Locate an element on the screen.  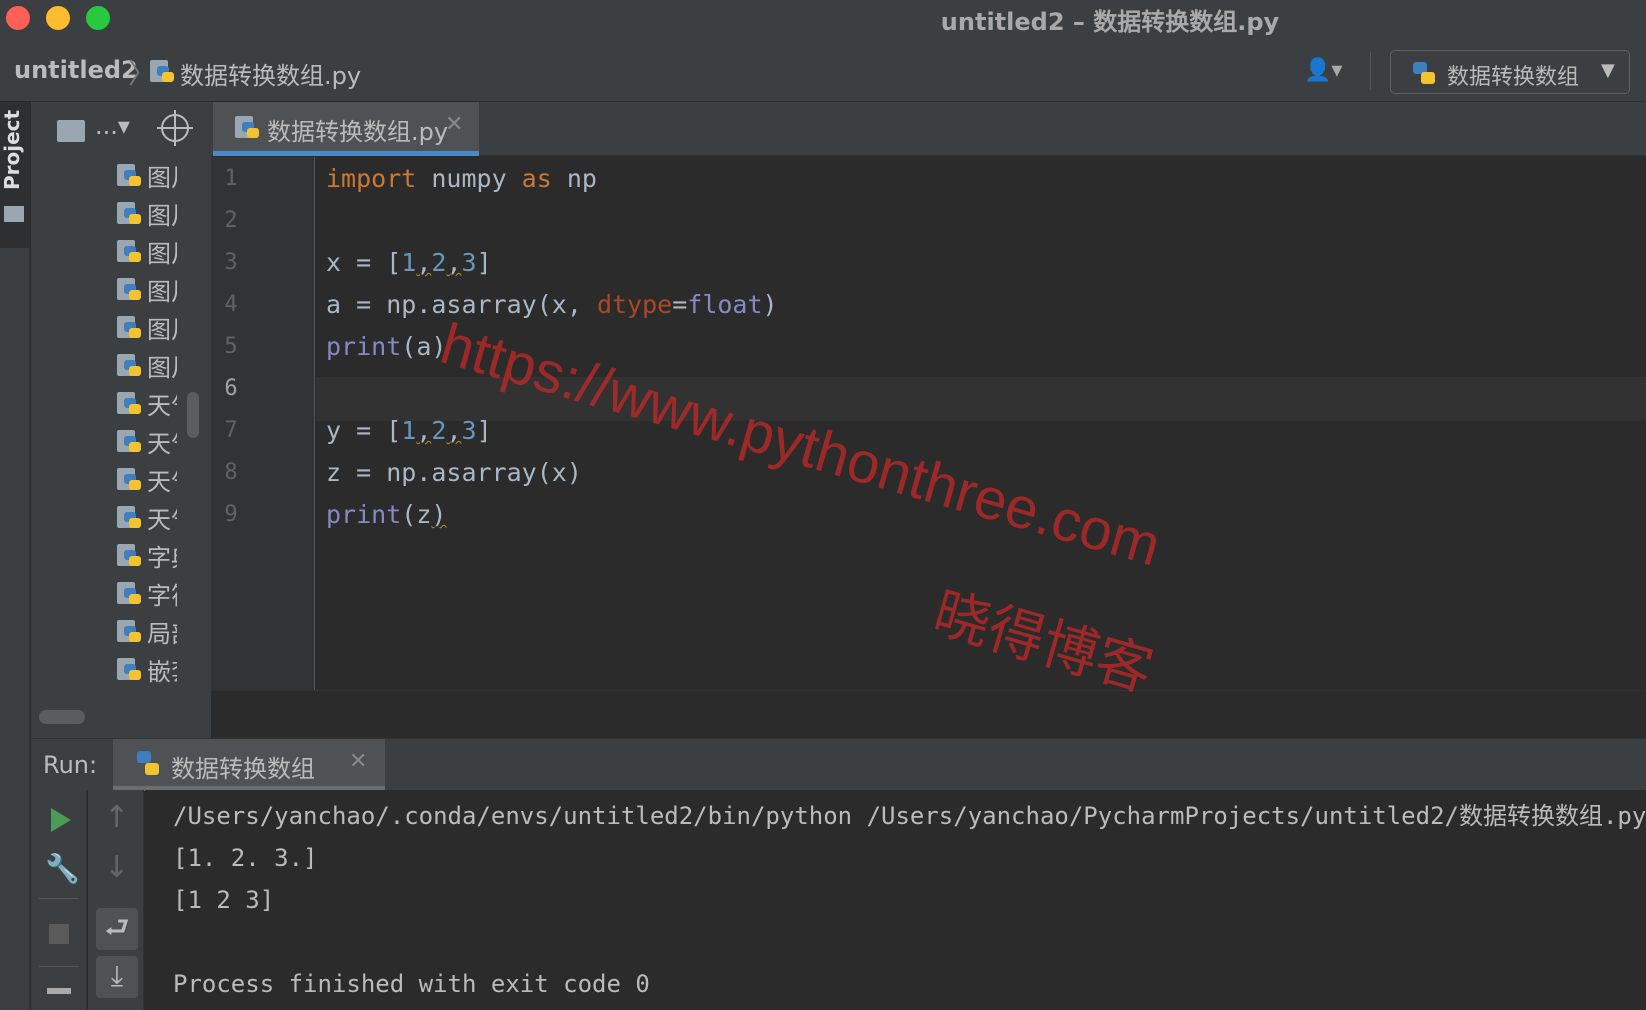
chevron-down-icon: ▼ is located at coordinates (1608, 70).